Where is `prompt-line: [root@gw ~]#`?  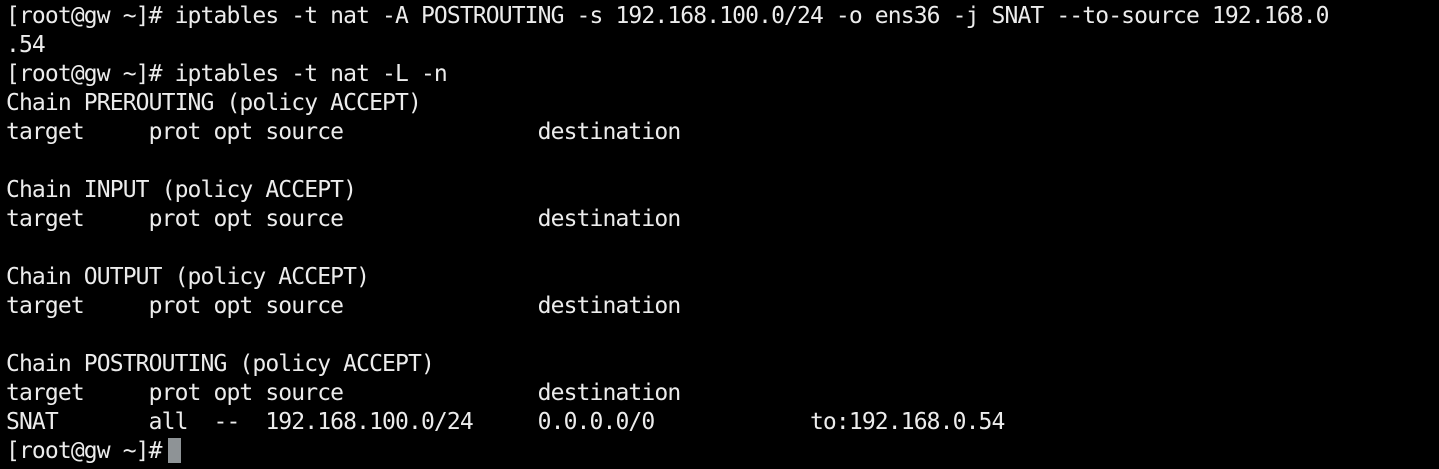
prompt-line: [root@gw ~]# is located at coordinates (720, 451).